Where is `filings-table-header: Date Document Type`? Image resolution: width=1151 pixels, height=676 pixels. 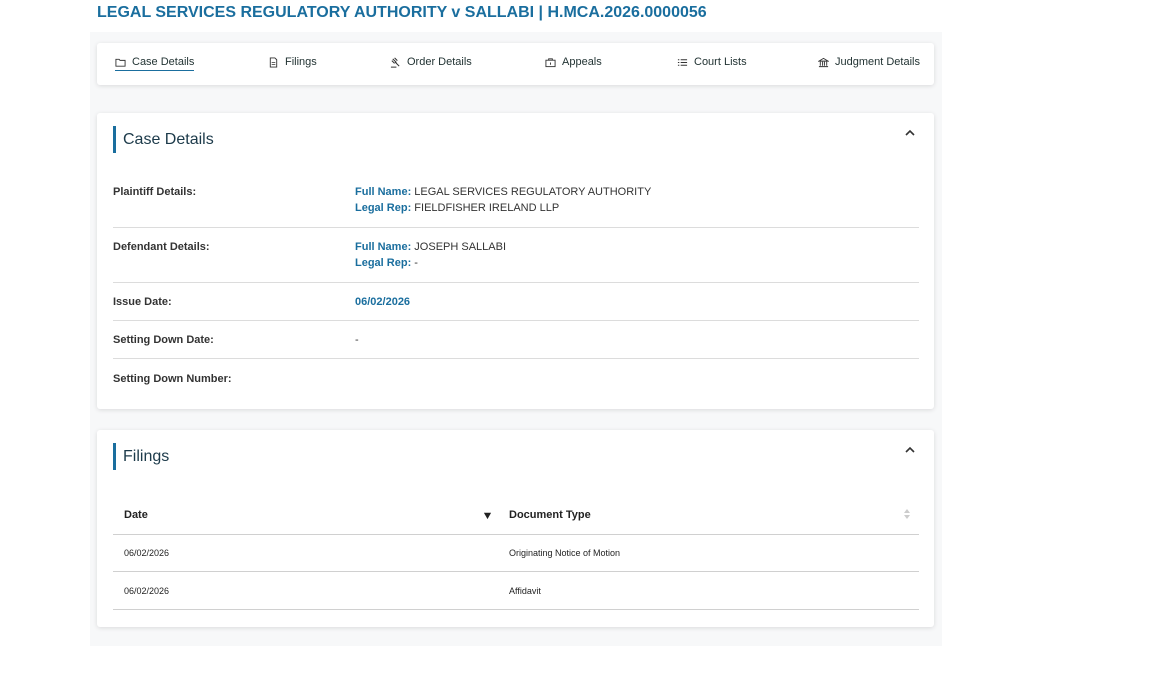 filings-table-header: Date Document Type is located at coordinates (516, 514).